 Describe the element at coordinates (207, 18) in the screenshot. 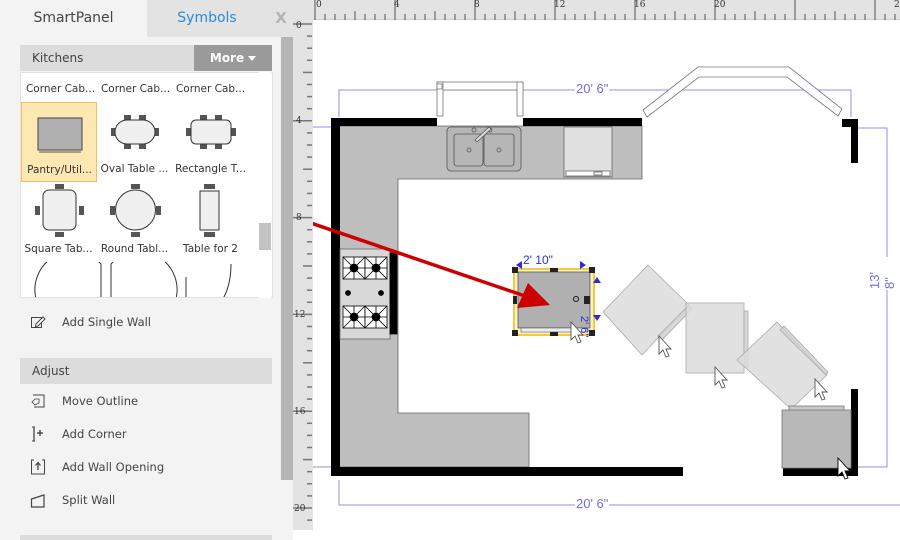

I see `tab-symbols: Symbols` at that location.